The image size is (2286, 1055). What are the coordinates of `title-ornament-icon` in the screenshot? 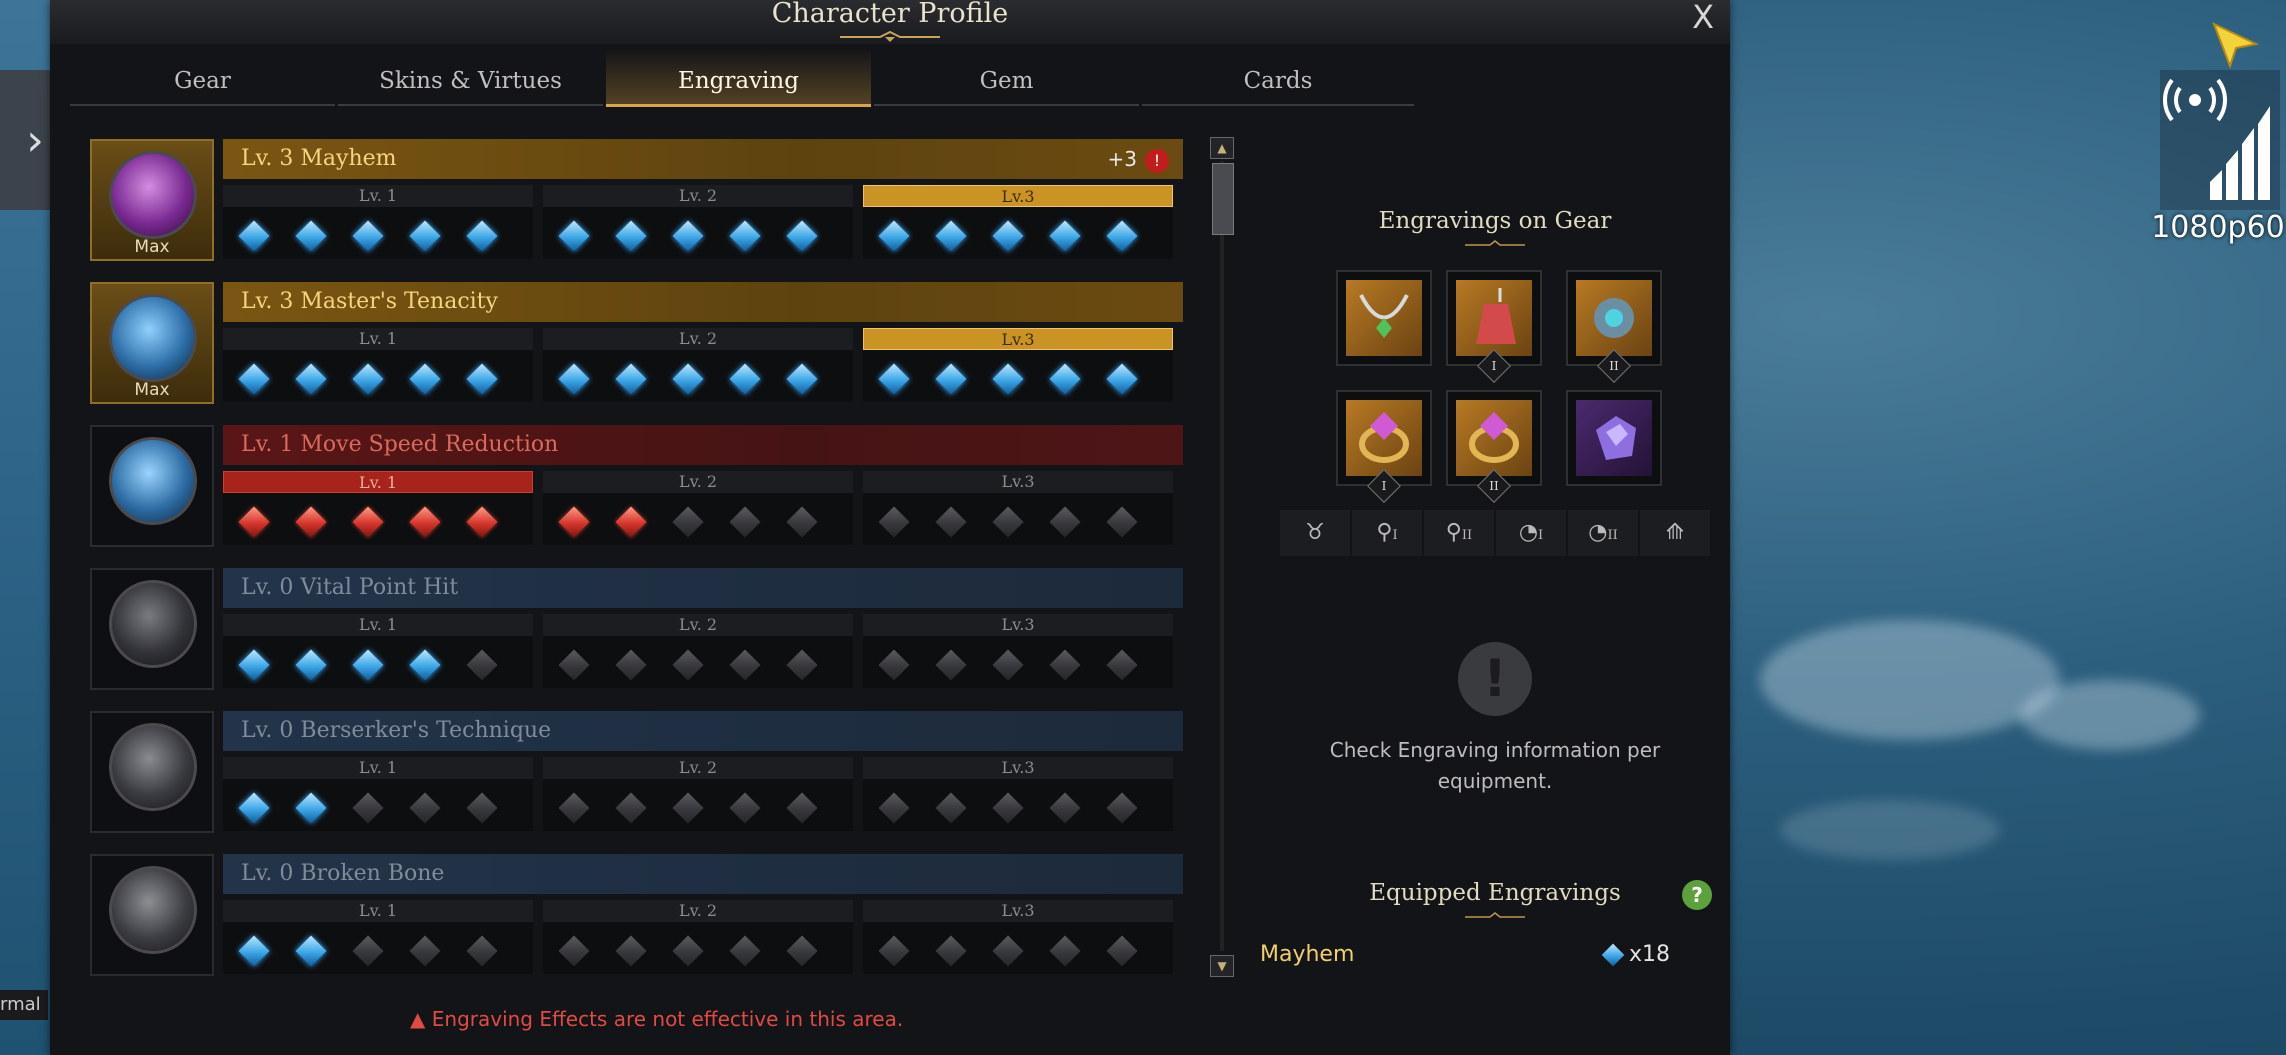 It's located at (890, 36).